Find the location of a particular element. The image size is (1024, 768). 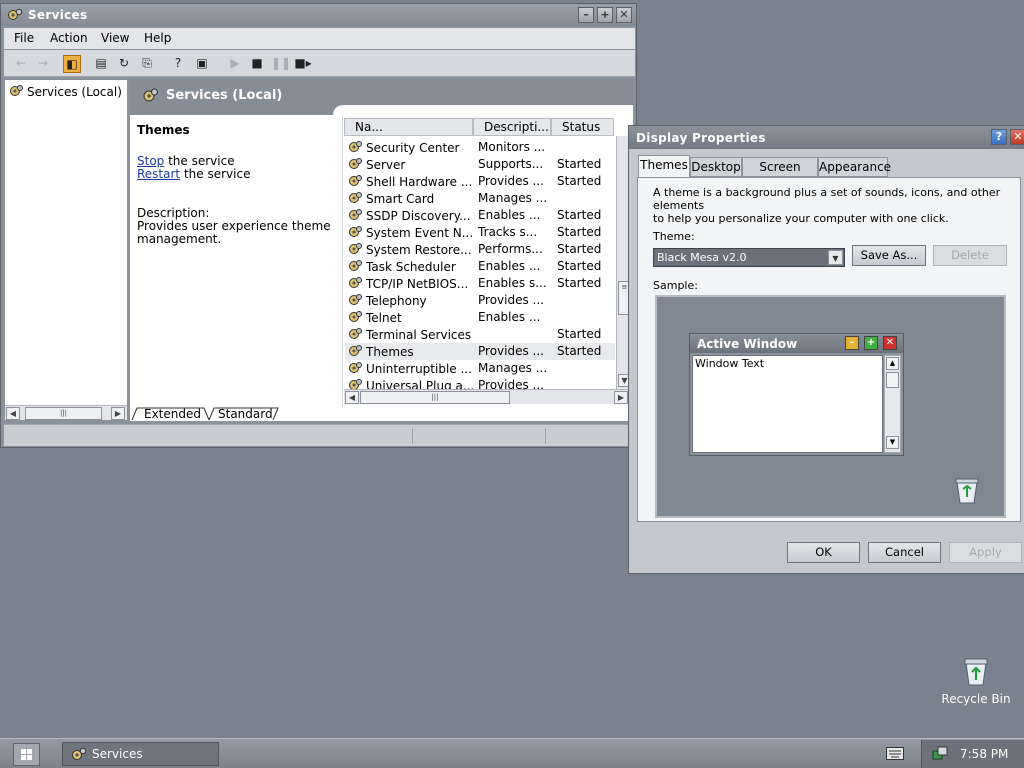

list-hscroll: ◀ ||| ▶ is located at coordinates (488, 396).